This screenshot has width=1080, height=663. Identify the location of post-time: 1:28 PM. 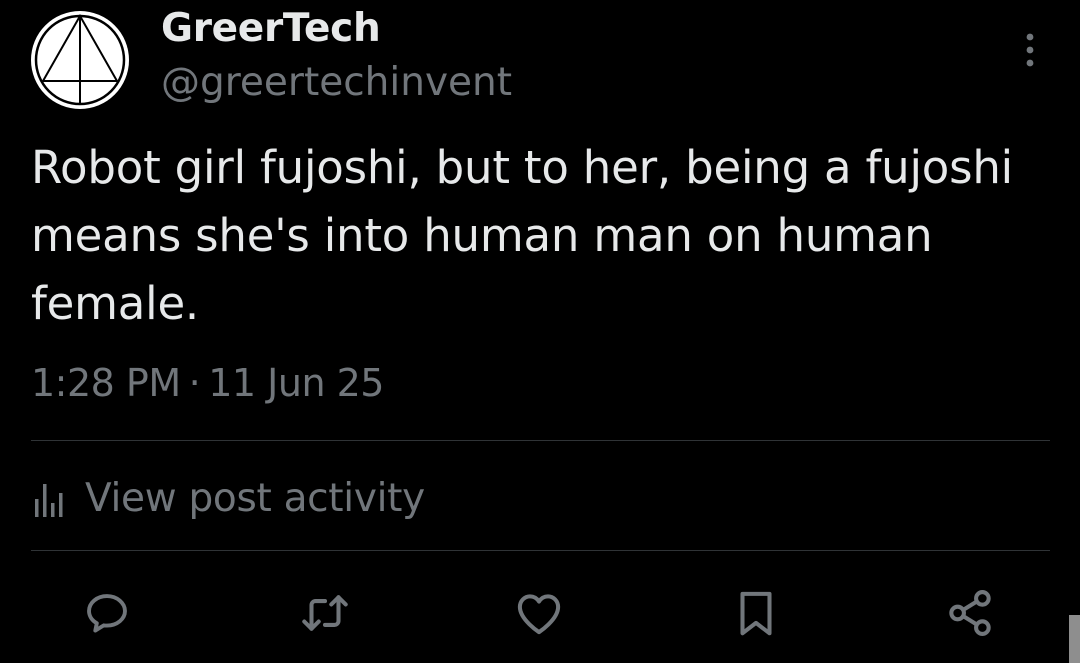
(106, 383).